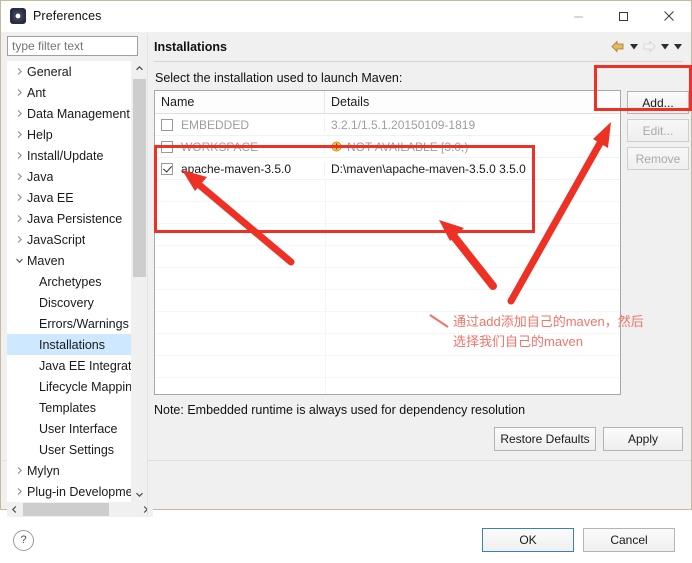 The image size is (692, 563). I want to click on cancel-button: Cancel, so click(629, 540).